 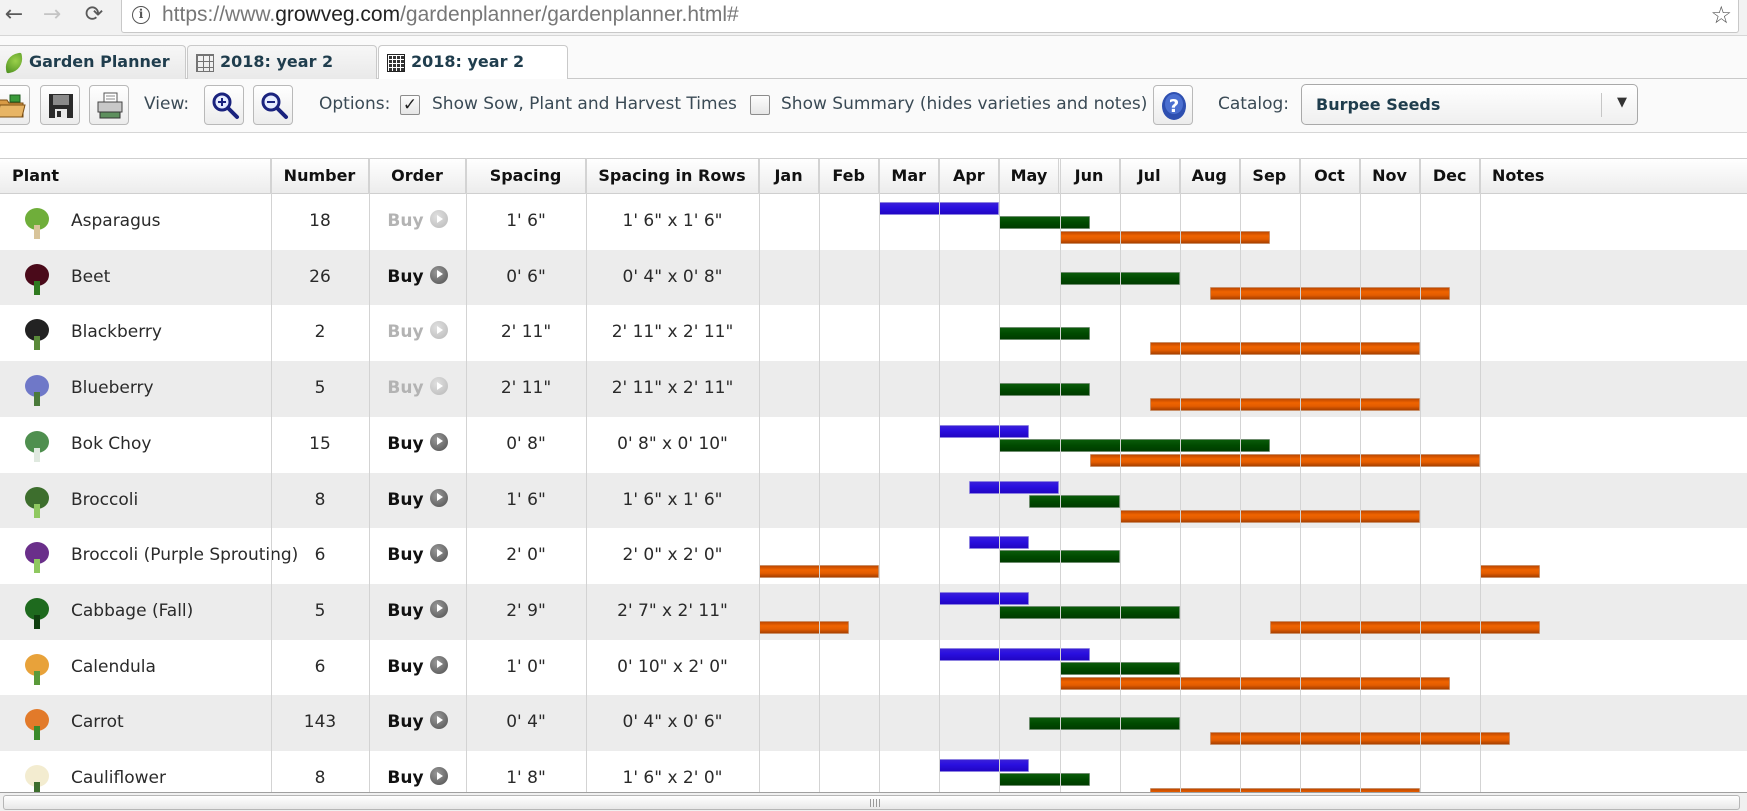 I want to click on tab-plant-list: 2018: year 2, so click(x=473, y=62).